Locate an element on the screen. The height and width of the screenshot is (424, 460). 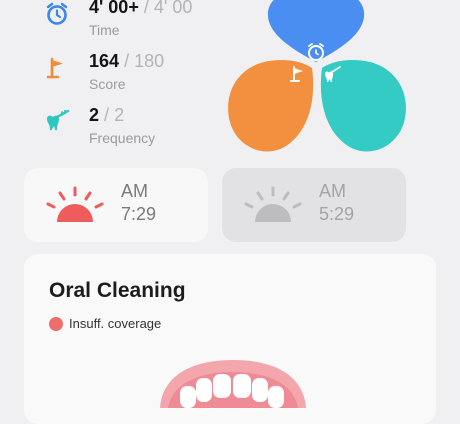
legend-label: Insuff. coverage is located at coordinates (115, 323).